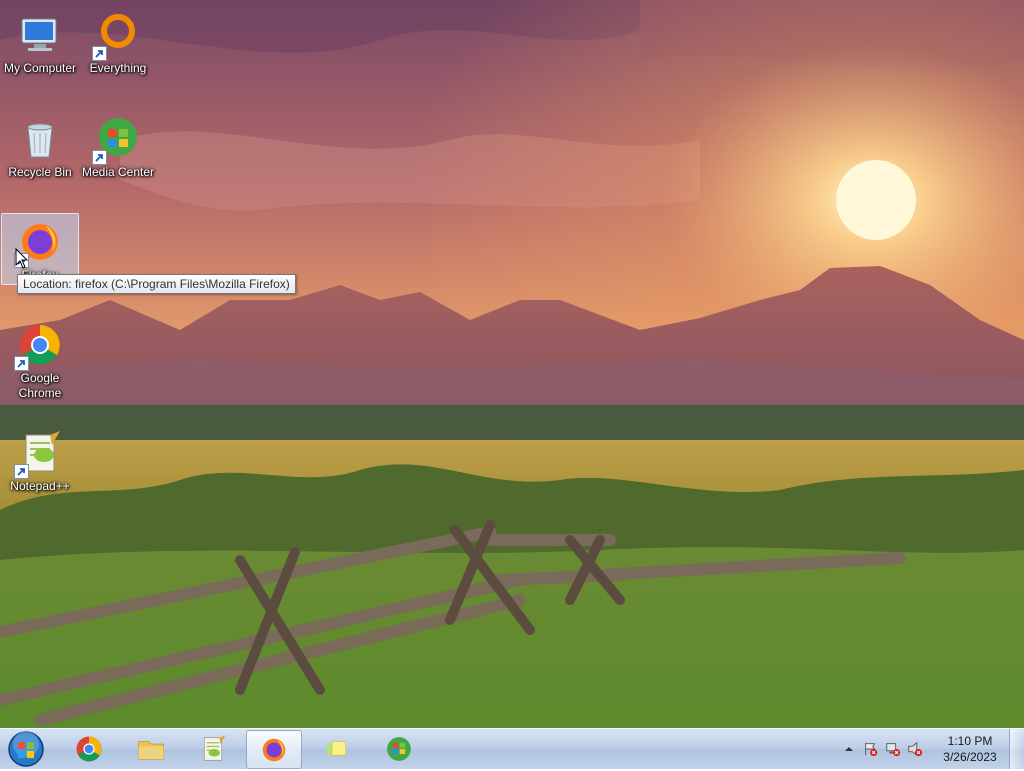  What do you see at coordinates (871, 749) in the screenshot?
I see `action-center-icon` at bounding box center [871, 749].